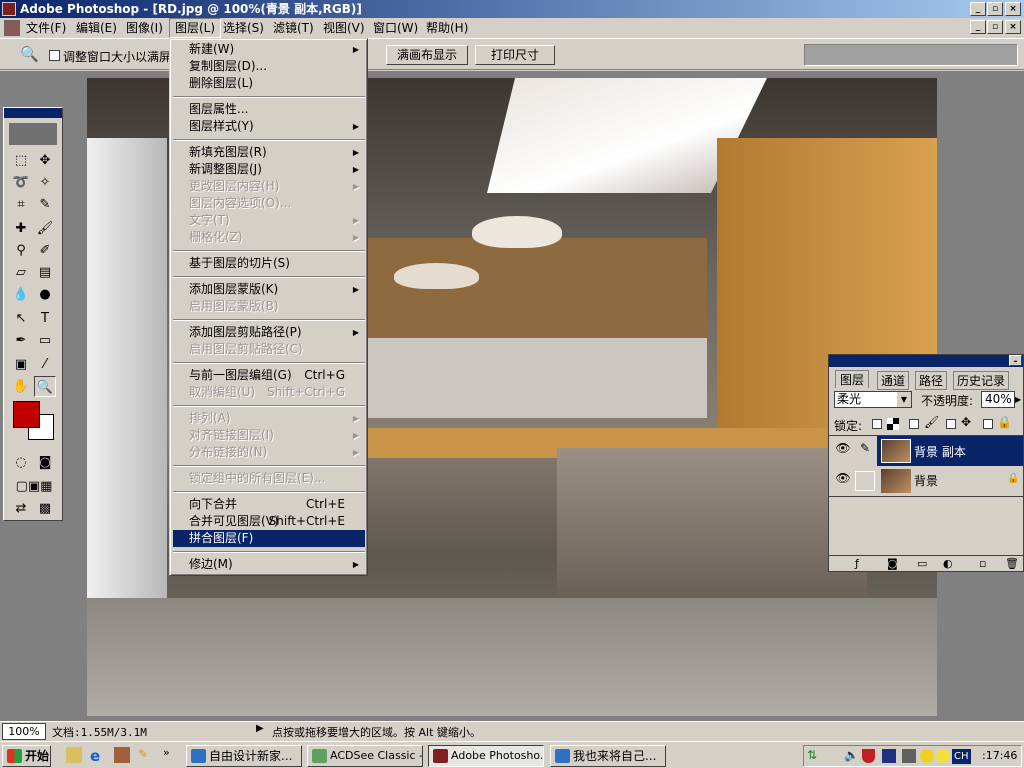  I want to click on minimize-button: _, so click(978, 9).